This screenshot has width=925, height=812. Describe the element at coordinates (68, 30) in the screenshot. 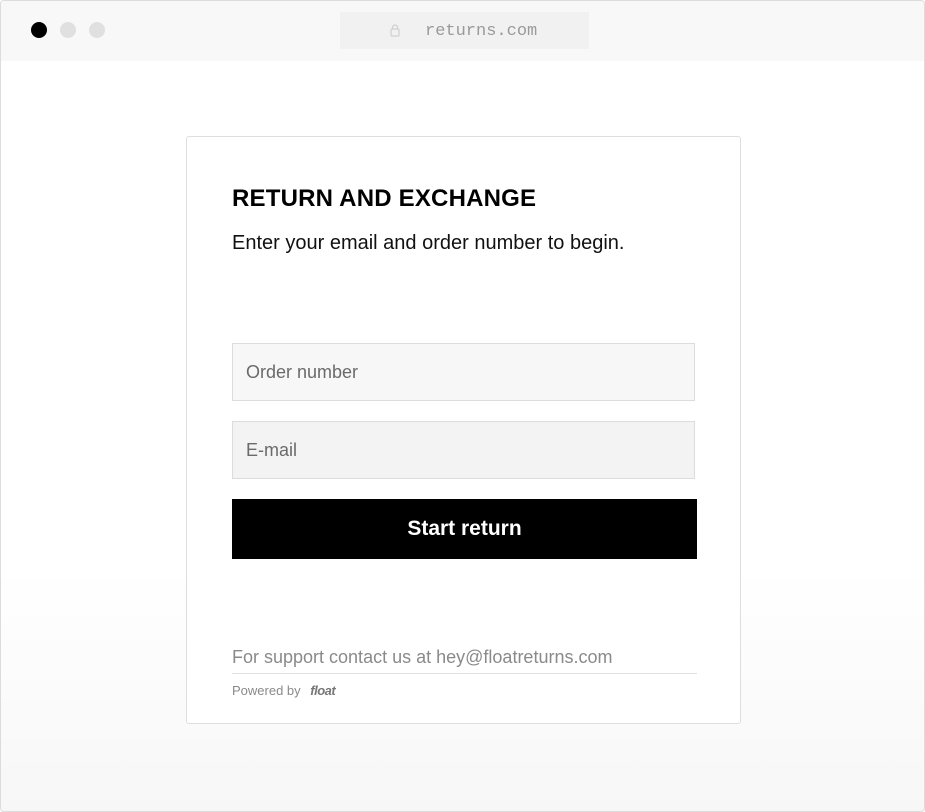

I see `minimize-window-button` at that location.